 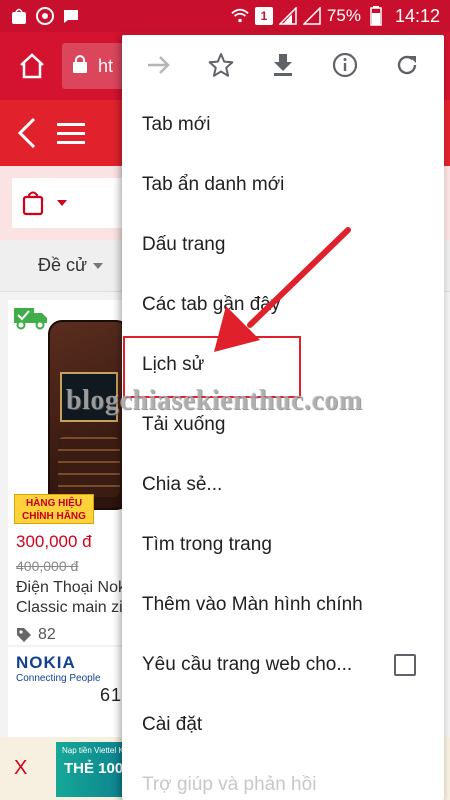 What do you see at coordinates (36, 635) in the screenshot?
I see `product-views: 82` at bounding box center [36, 635].